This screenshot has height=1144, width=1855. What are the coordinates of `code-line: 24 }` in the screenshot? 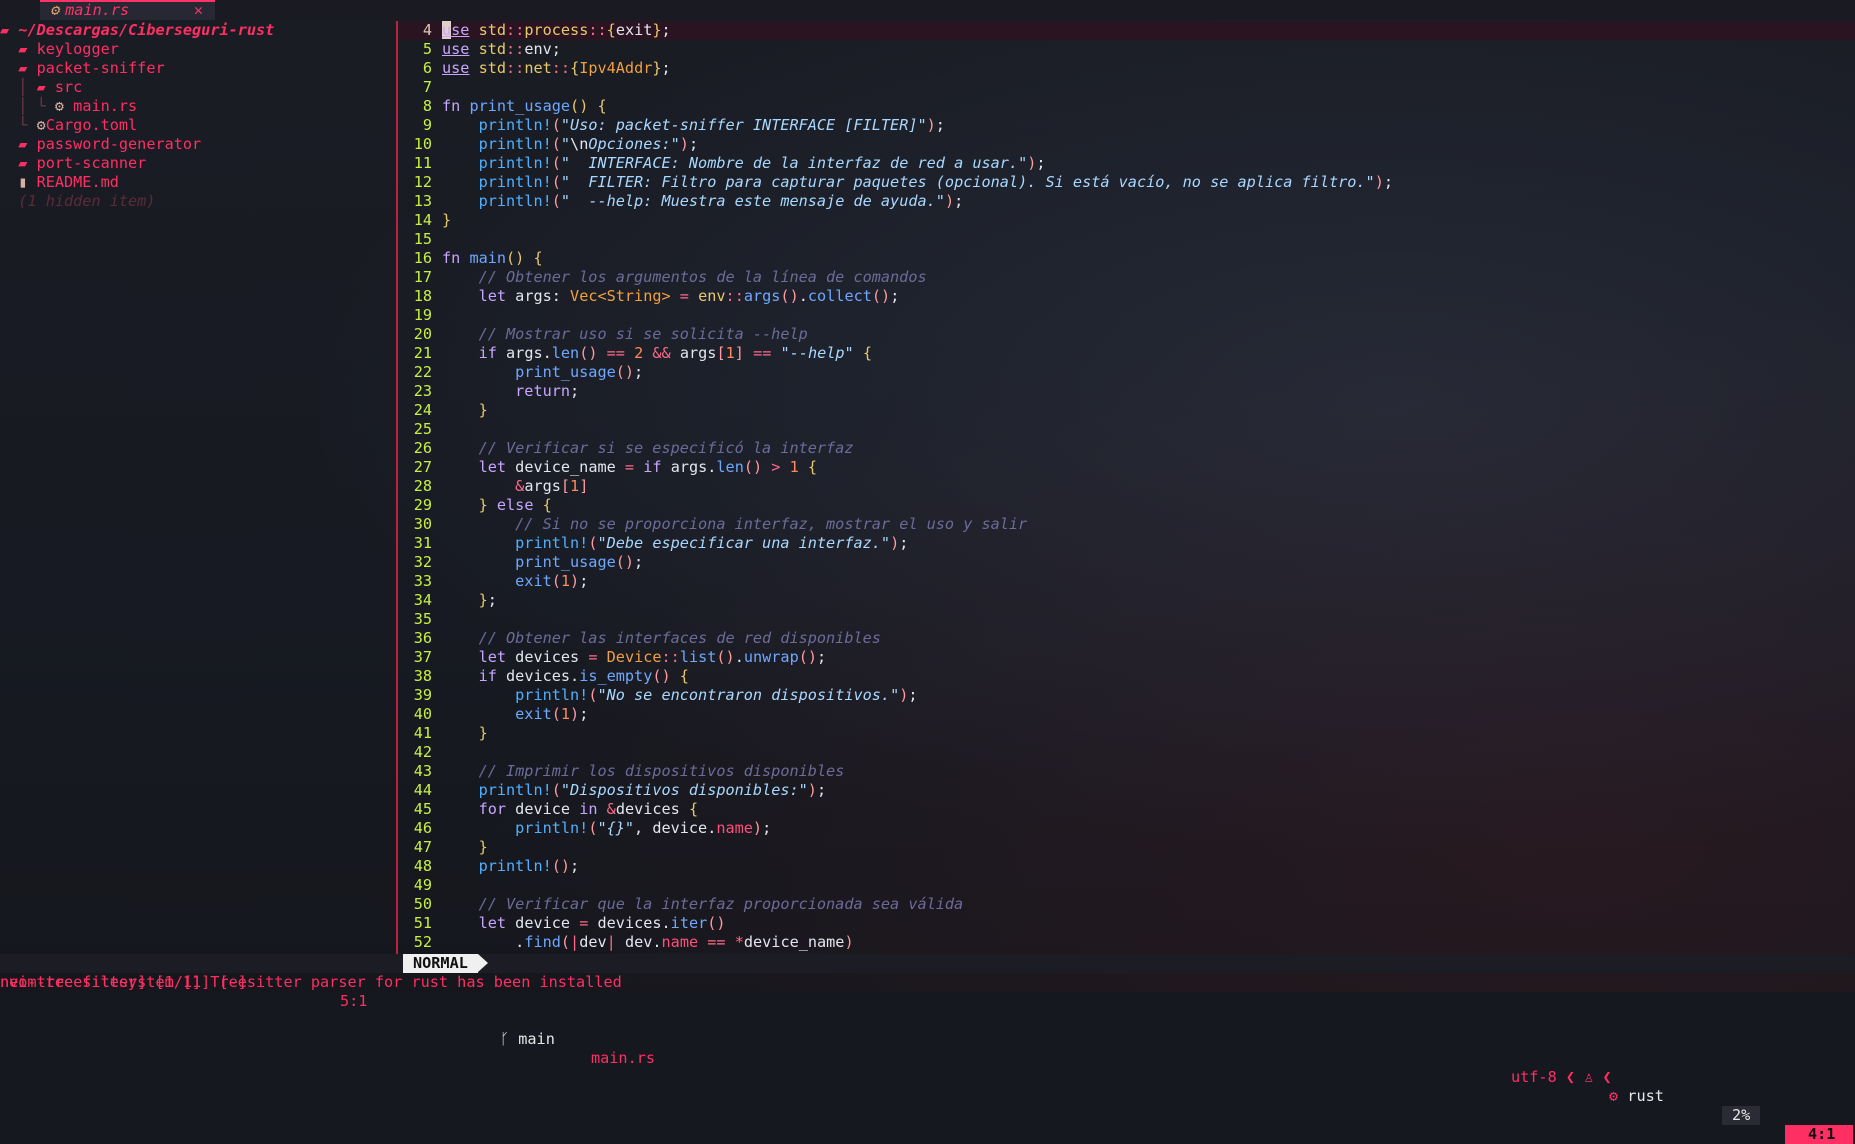 It's located at (1127, 410).